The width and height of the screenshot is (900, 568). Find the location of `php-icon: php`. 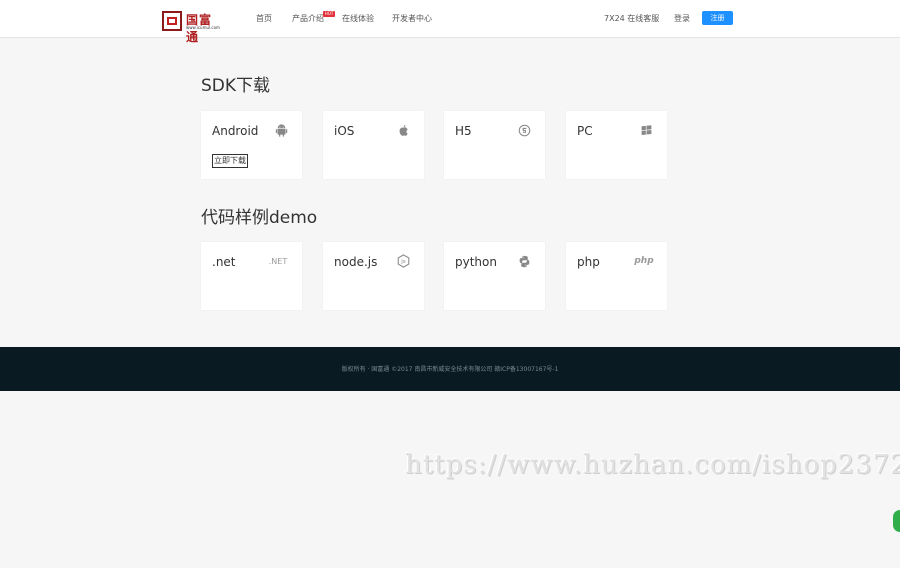

php-icon: php is located at coordinates (644, 261).